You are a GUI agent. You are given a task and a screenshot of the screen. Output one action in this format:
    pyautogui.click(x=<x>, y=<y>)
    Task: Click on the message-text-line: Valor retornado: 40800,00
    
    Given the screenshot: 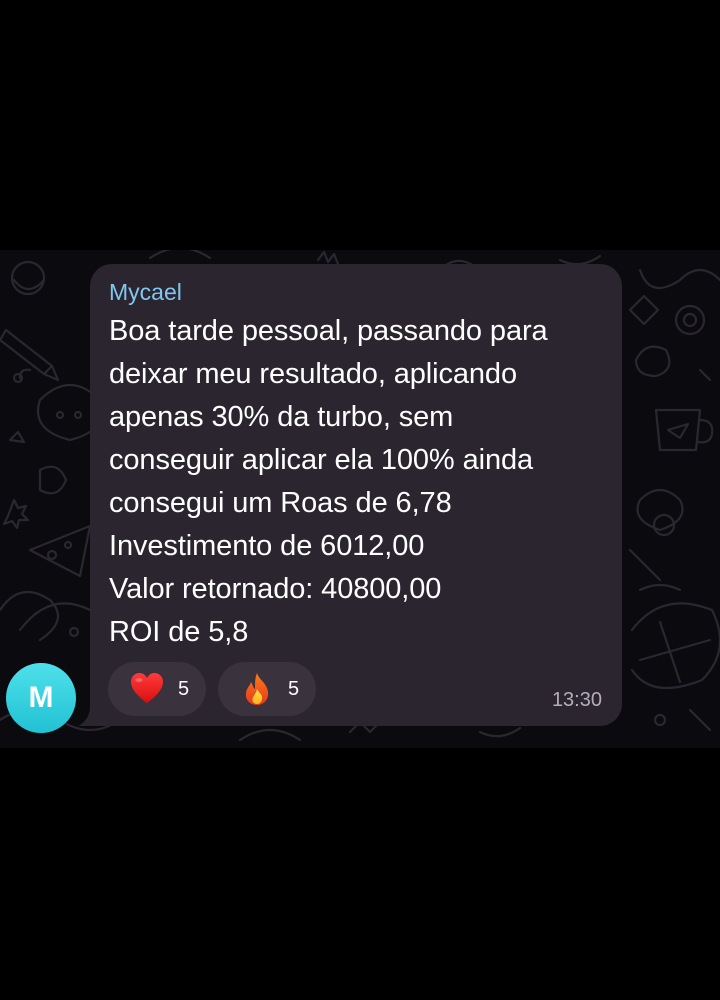 What is the action you would take?
    pyautogui.click(x=275, y=589)
    